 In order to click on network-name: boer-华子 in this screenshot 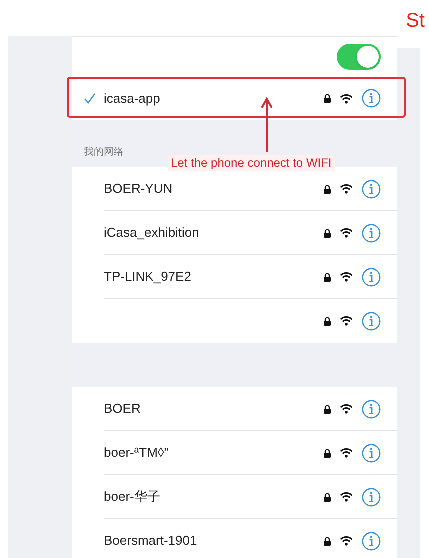, I will do `click(132, 497)`.